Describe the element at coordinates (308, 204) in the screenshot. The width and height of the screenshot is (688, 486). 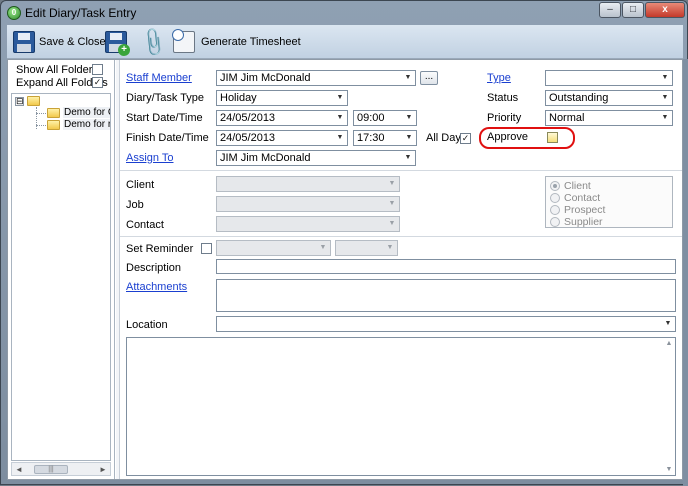
I see `job-select: ▼` at that location.